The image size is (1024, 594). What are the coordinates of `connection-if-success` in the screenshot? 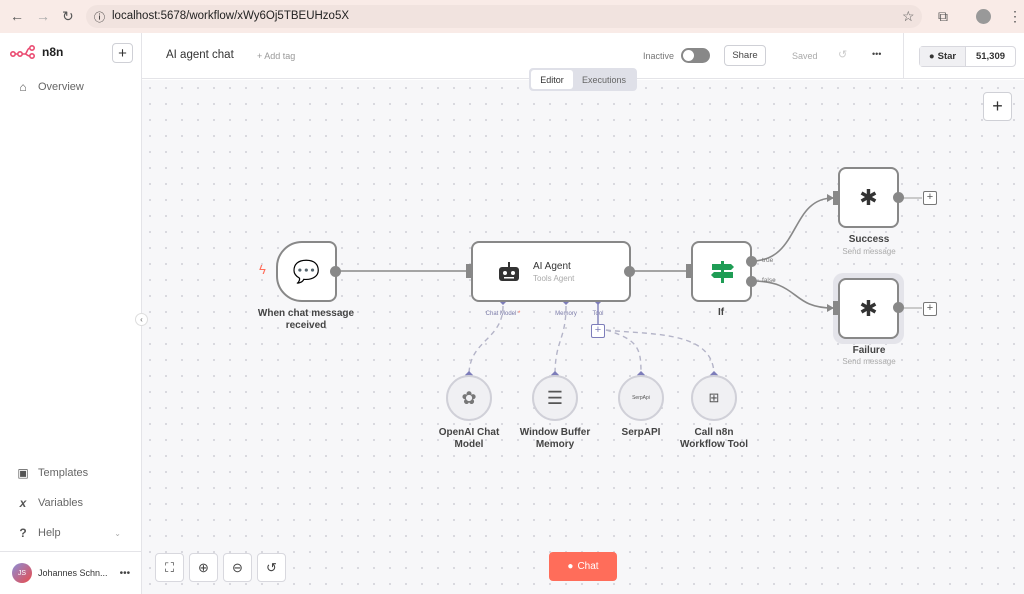 It's located at (792, 229).